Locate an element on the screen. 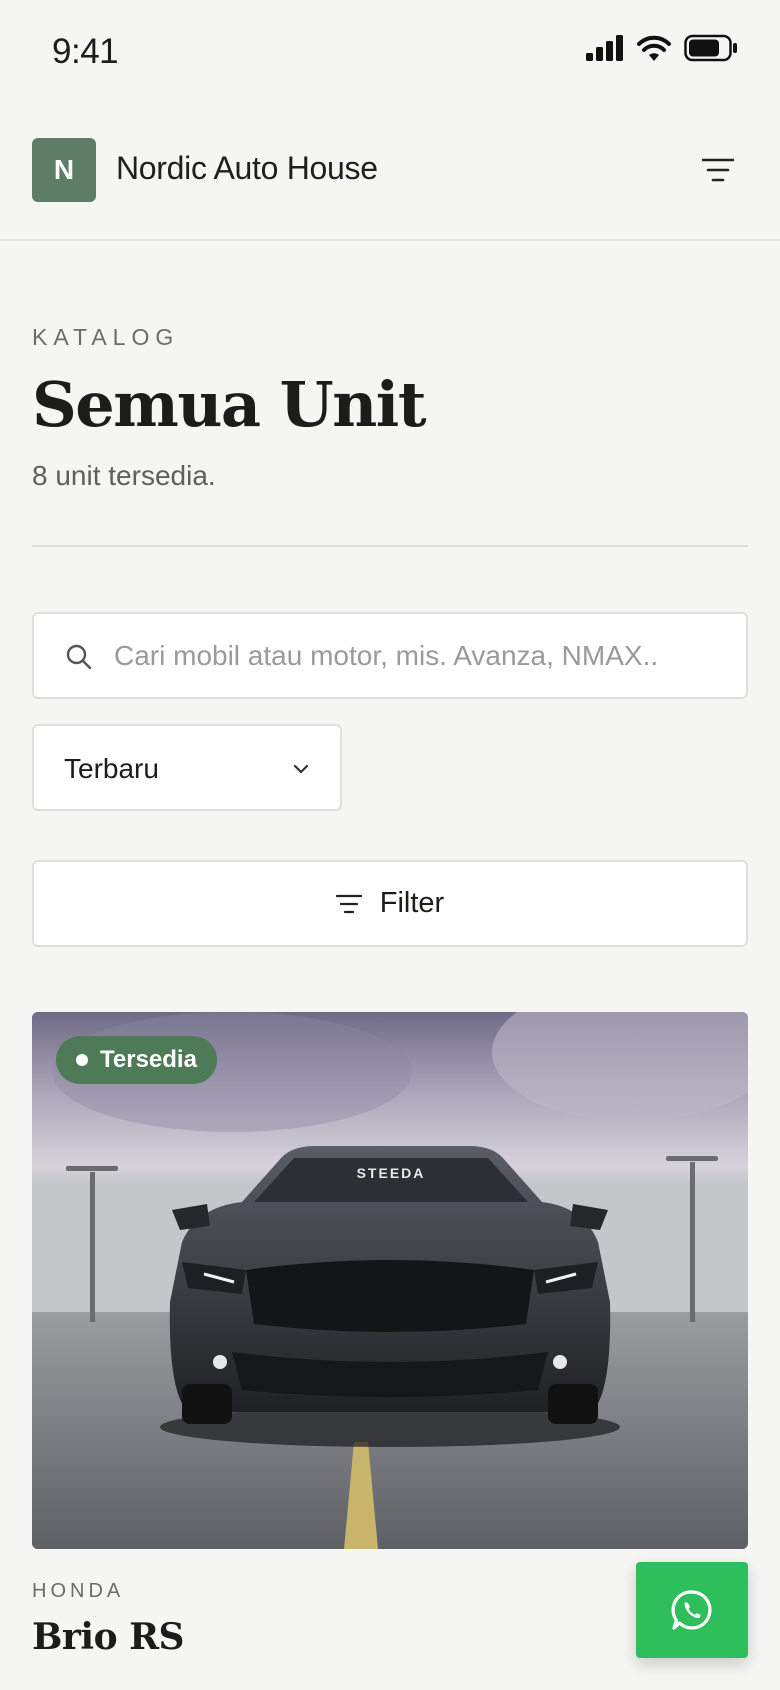 The height and width of the screenshot is (1690, 780). status-time: 9:41 is located at coordinates (85, 51).